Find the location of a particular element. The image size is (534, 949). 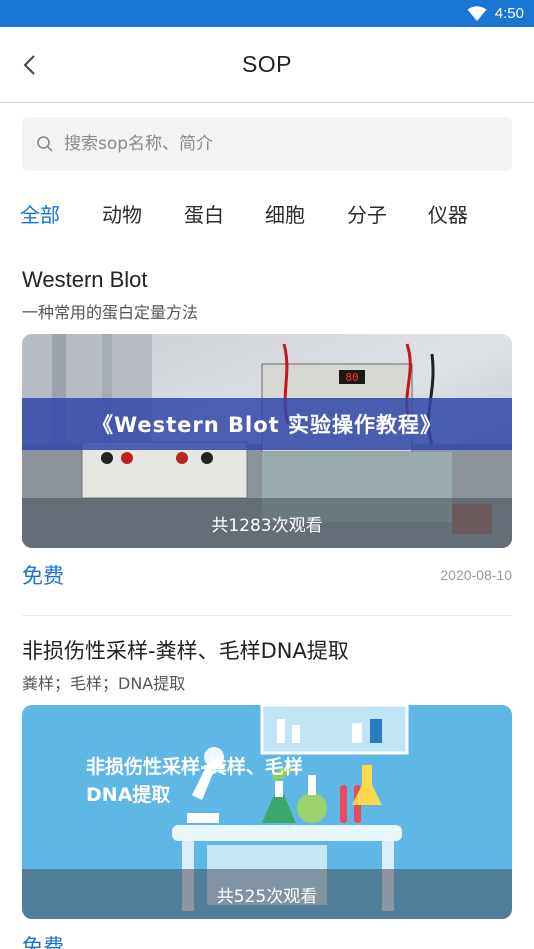

card-footer: 免费 is located at coordinates (267, 940).